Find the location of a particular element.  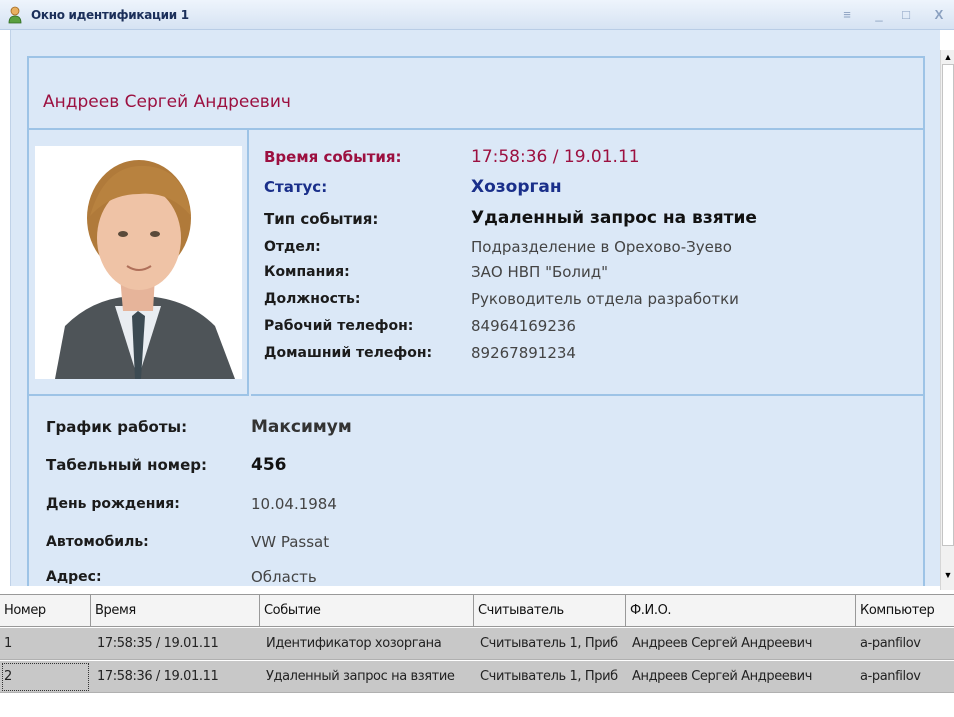

work-phone-value: 84964169236 is located at coordinates (523, 326).